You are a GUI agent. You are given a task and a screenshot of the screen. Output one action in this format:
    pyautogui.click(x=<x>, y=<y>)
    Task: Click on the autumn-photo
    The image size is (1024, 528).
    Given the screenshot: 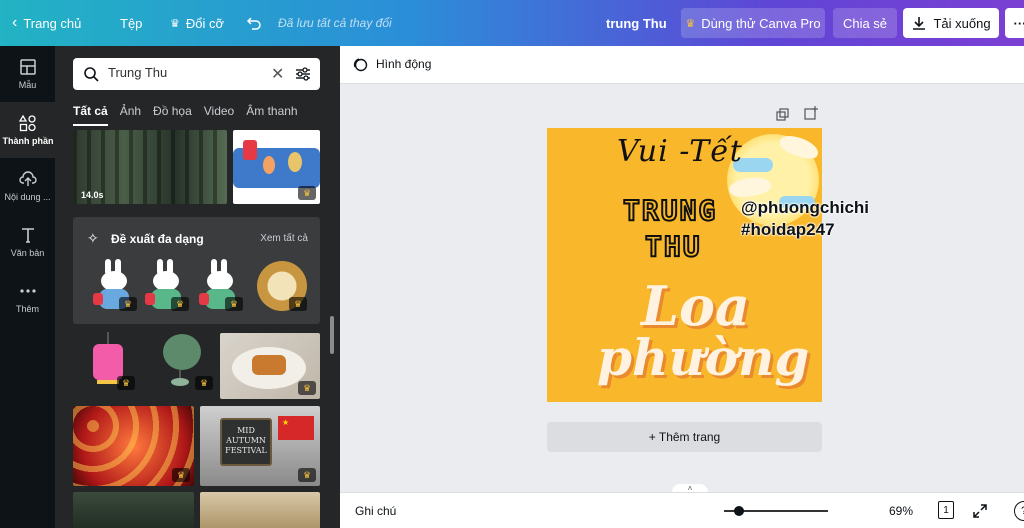 What is the action you would take?
    pyautogui.click(x=260, y=510)
    